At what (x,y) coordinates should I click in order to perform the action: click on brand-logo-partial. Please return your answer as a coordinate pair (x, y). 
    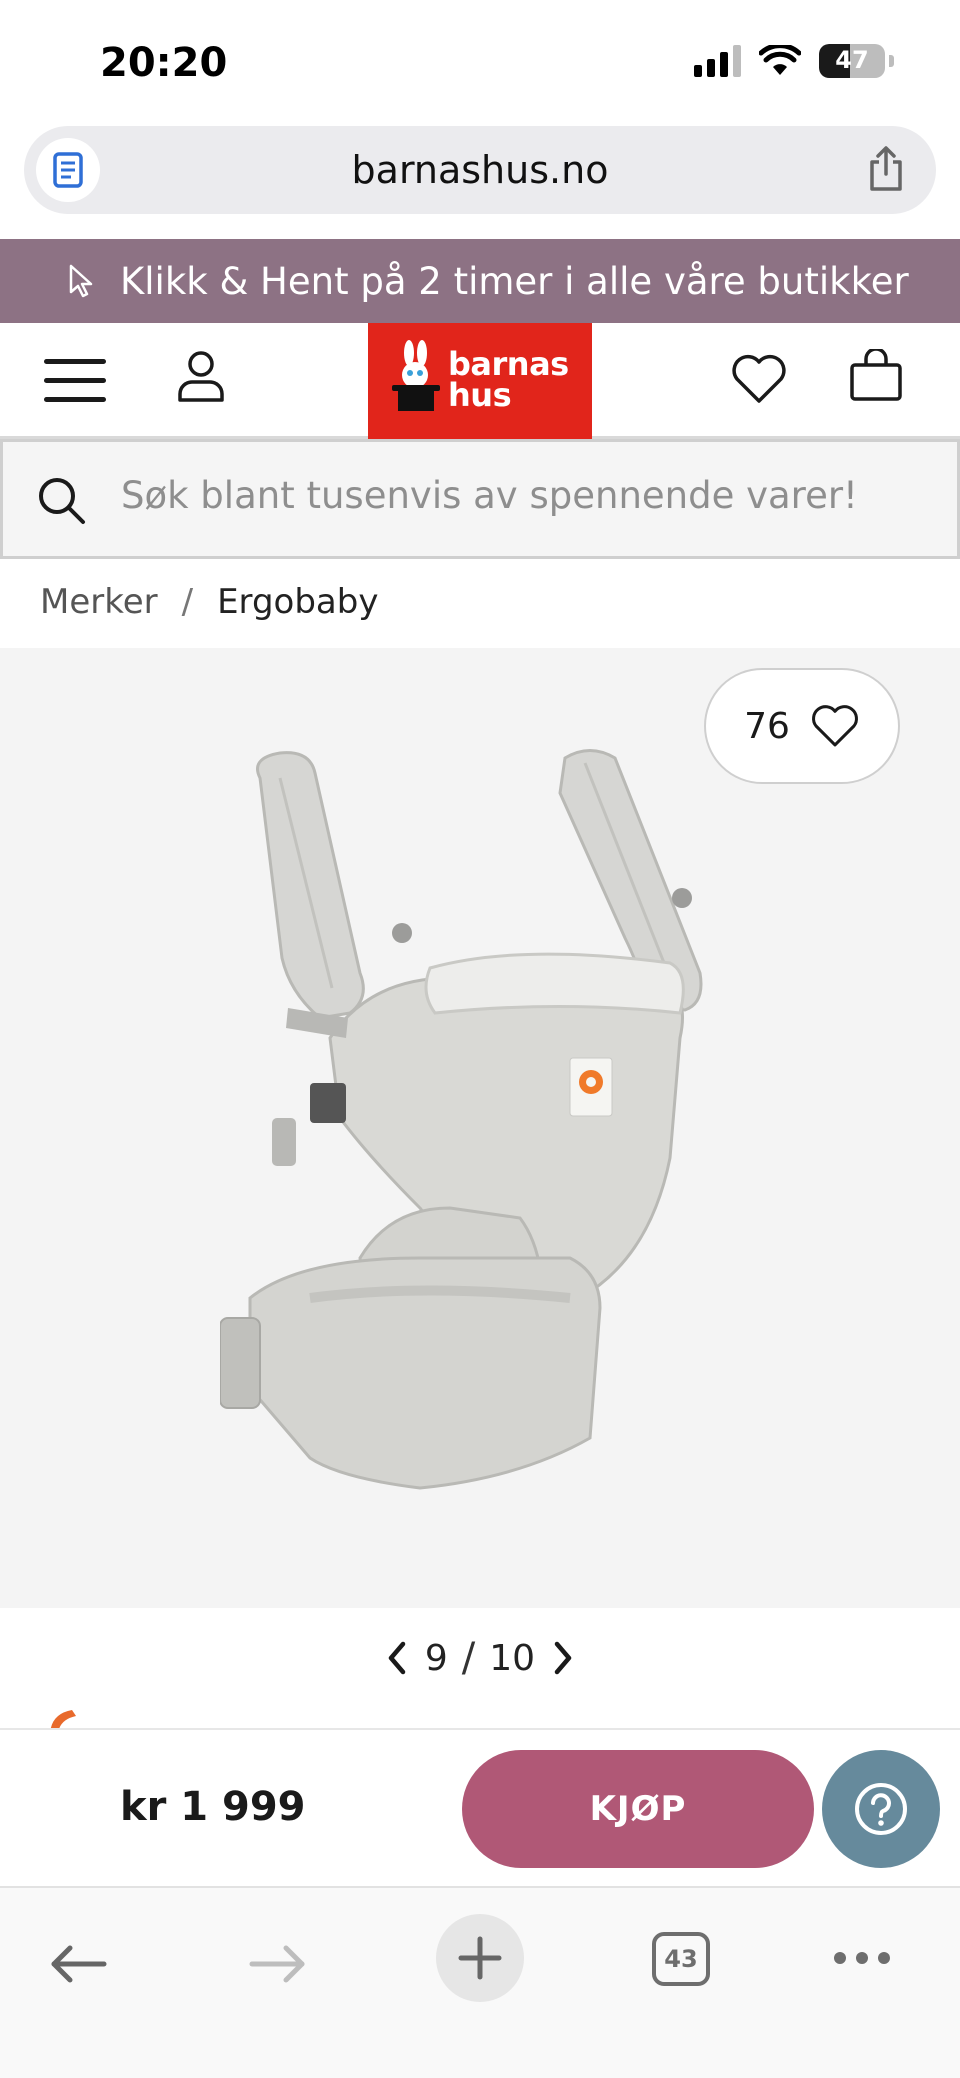
    Looking at the image, I should click on (63, 1717).